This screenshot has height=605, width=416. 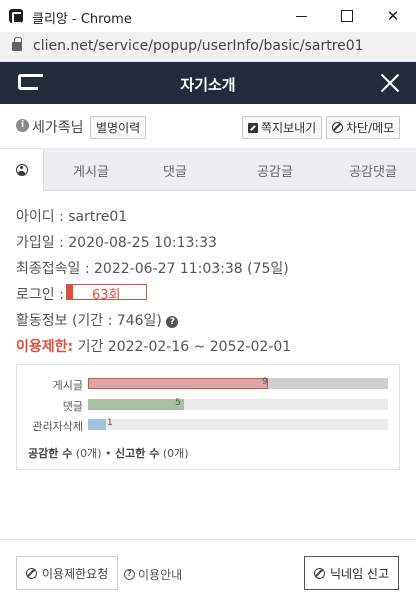 I want to click on stat-value-comments: 5, so click(x=178, y=403).